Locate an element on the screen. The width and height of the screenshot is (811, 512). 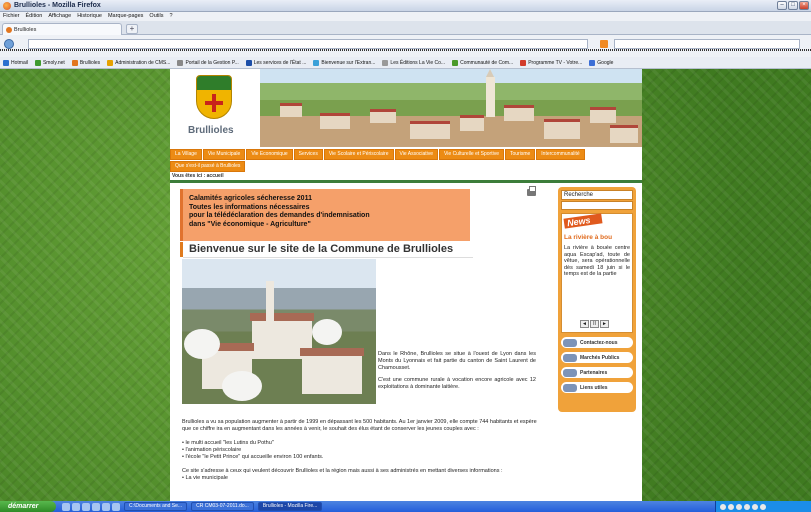
nav-vie-scolaire: Vie Scolaire et Périscolaire is located at coordinates (358, 154).